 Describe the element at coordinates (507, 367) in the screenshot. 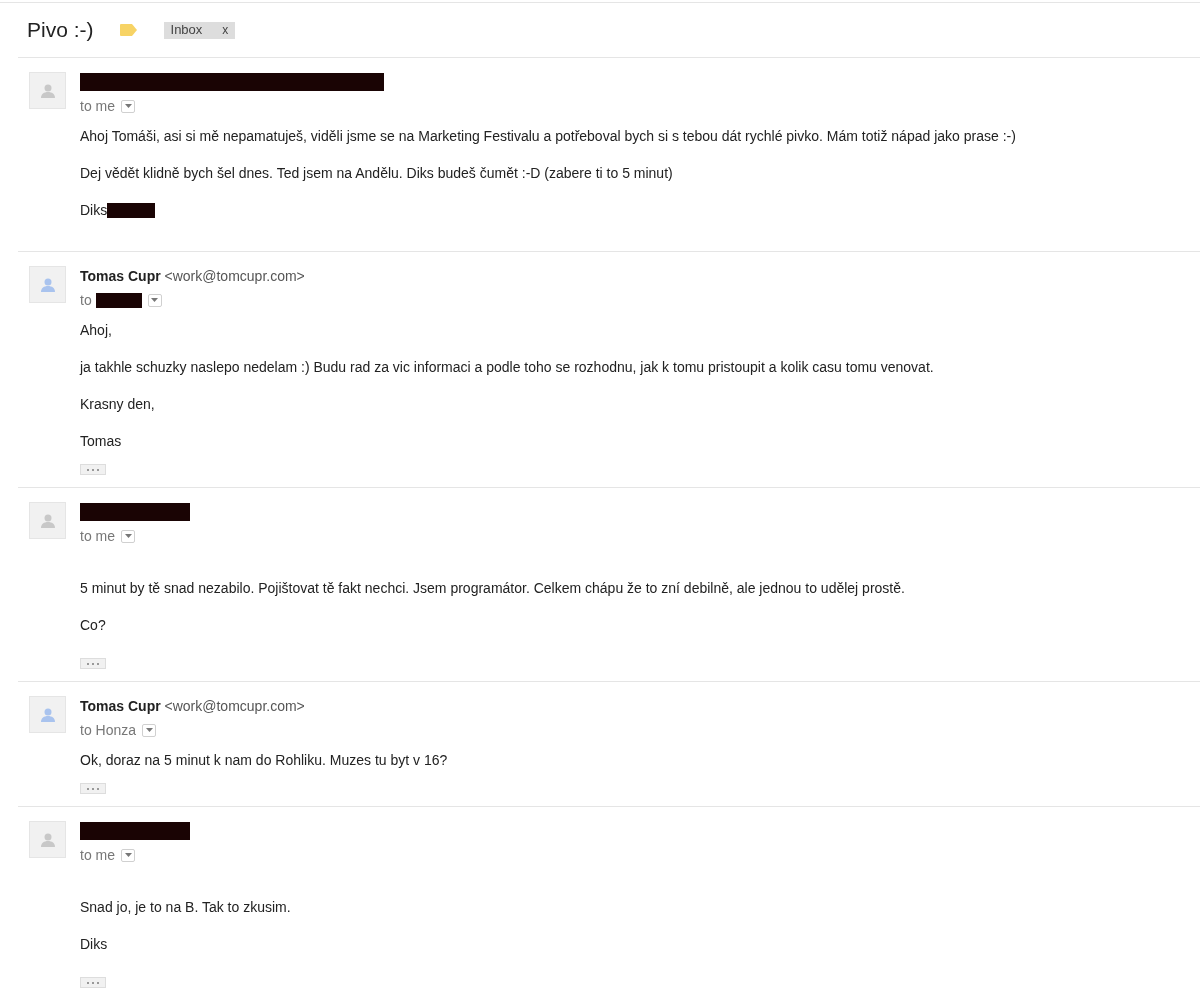

I see `message-paragraph: ja takhle schuzky naslepo nedelam :) Budu rad za vic informaci a podle toho se rozhodnu, jak k tomu pristoupit a kolik casu tomu venovat.` at that location.